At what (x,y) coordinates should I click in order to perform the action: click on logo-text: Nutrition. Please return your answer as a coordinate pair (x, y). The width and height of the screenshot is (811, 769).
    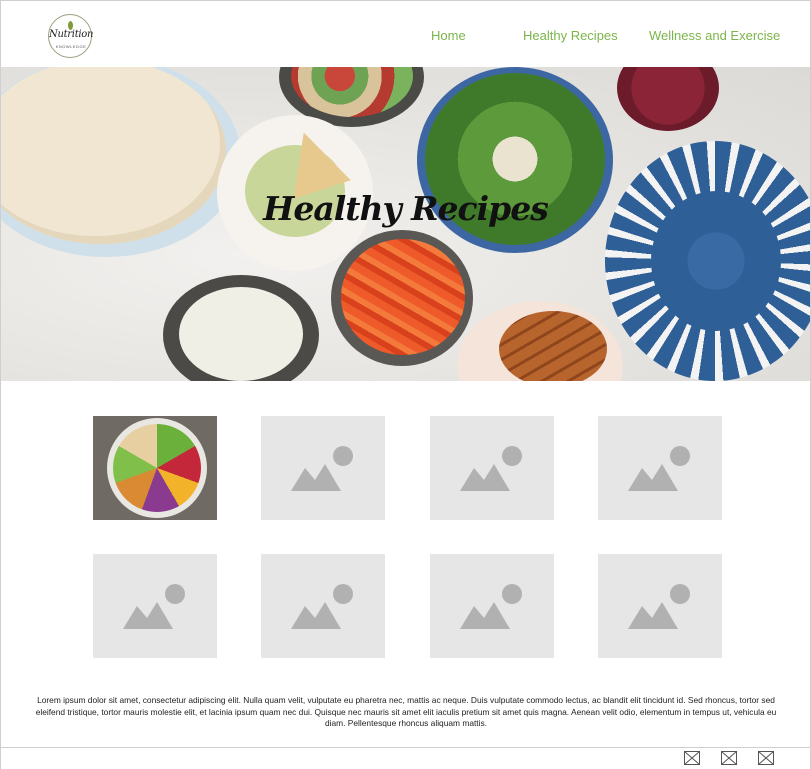
    Looking at the image, I should click on (71, 34).